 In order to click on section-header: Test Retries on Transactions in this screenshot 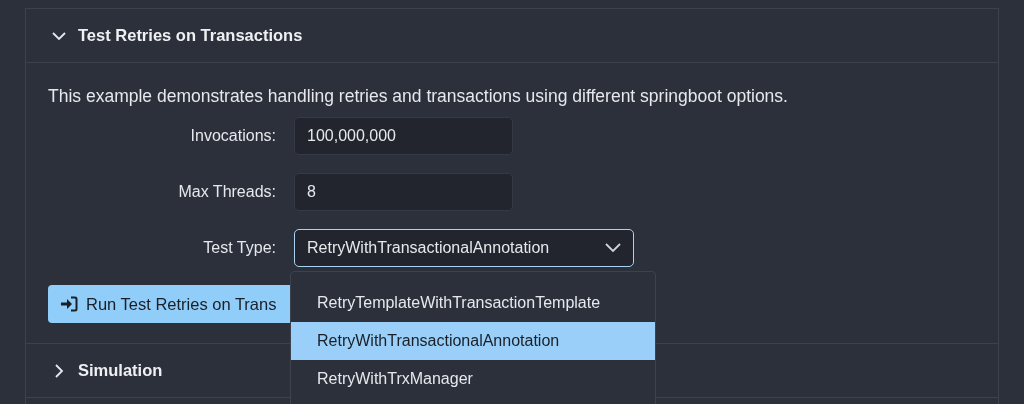, I will do `click(512, 36)`.